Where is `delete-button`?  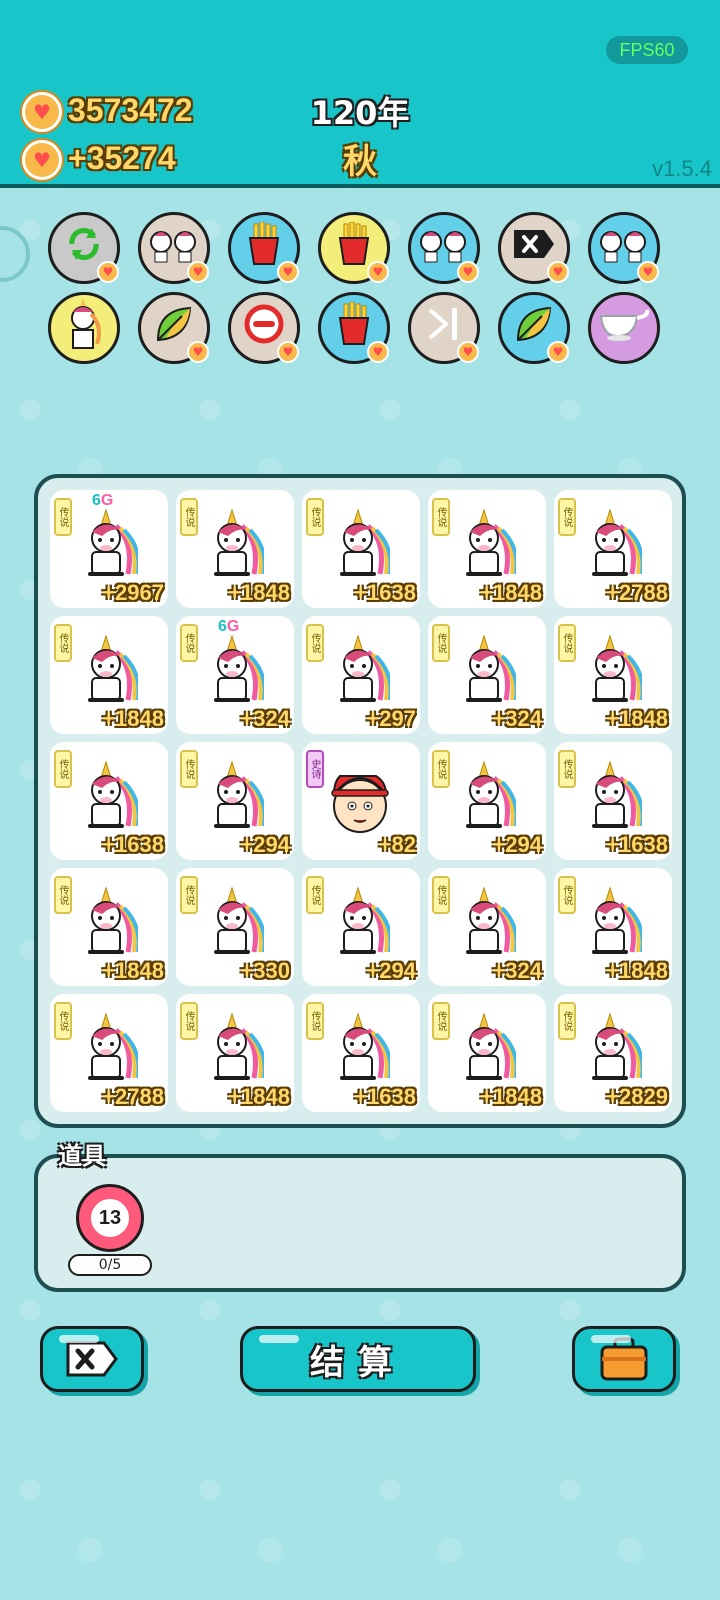
delete-button is located at coordinates (92, 1359).